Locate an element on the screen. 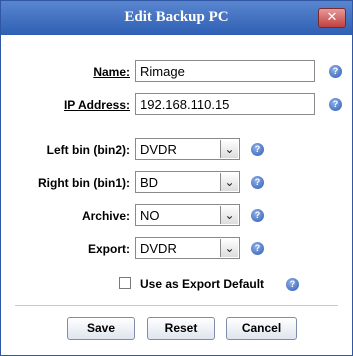  right-bin-label: Right bin (bin1): is located at coordinates (84, 183).